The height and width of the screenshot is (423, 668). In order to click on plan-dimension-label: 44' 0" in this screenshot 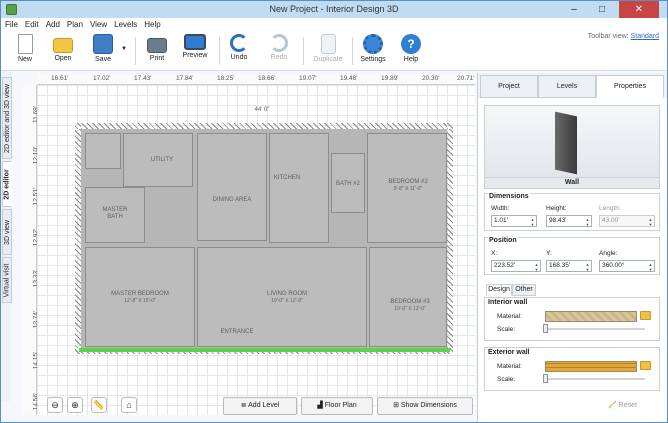, I will do `click(262, 110)`.